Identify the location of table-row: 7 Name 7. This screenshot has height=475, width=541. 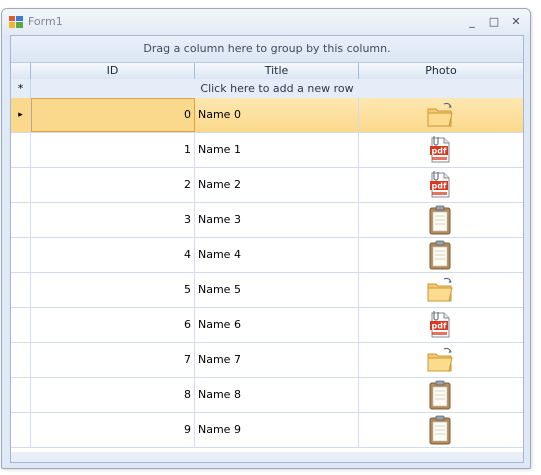
(267, 360).